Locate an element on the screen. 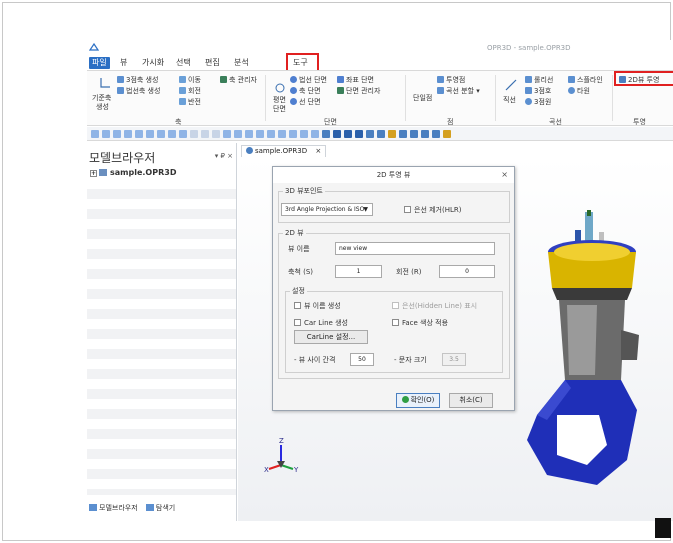 Image resolution: width=673 pixels, height=543 pixels. plane-section-label2: 단면 is located at coordinates (279, 109).